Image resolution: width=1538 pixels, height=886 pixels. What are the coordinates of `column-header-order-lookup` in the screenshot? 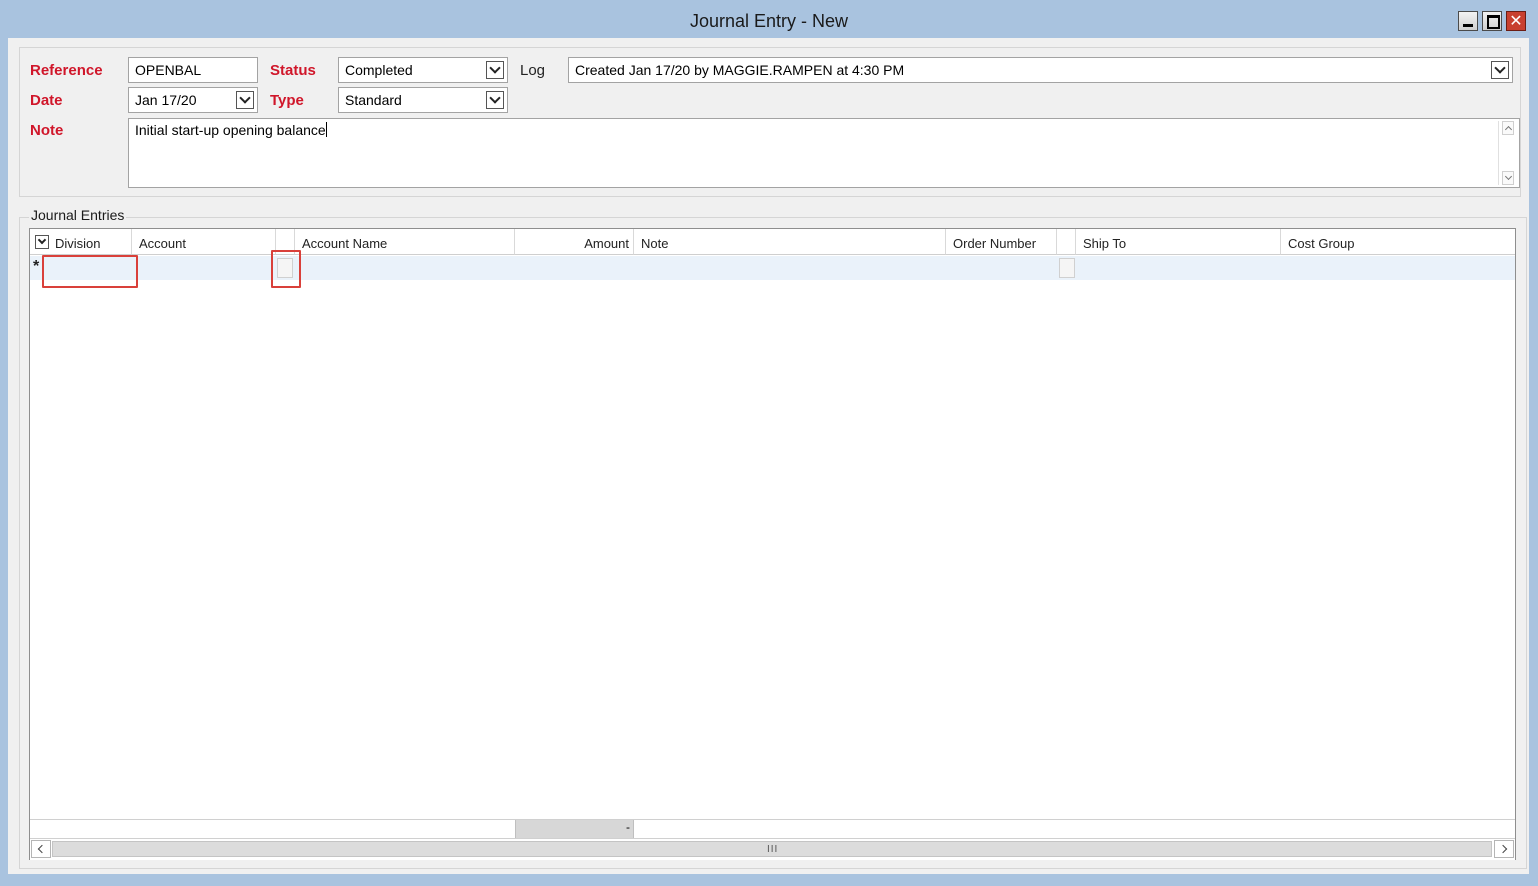 It's located at (1066, 242).